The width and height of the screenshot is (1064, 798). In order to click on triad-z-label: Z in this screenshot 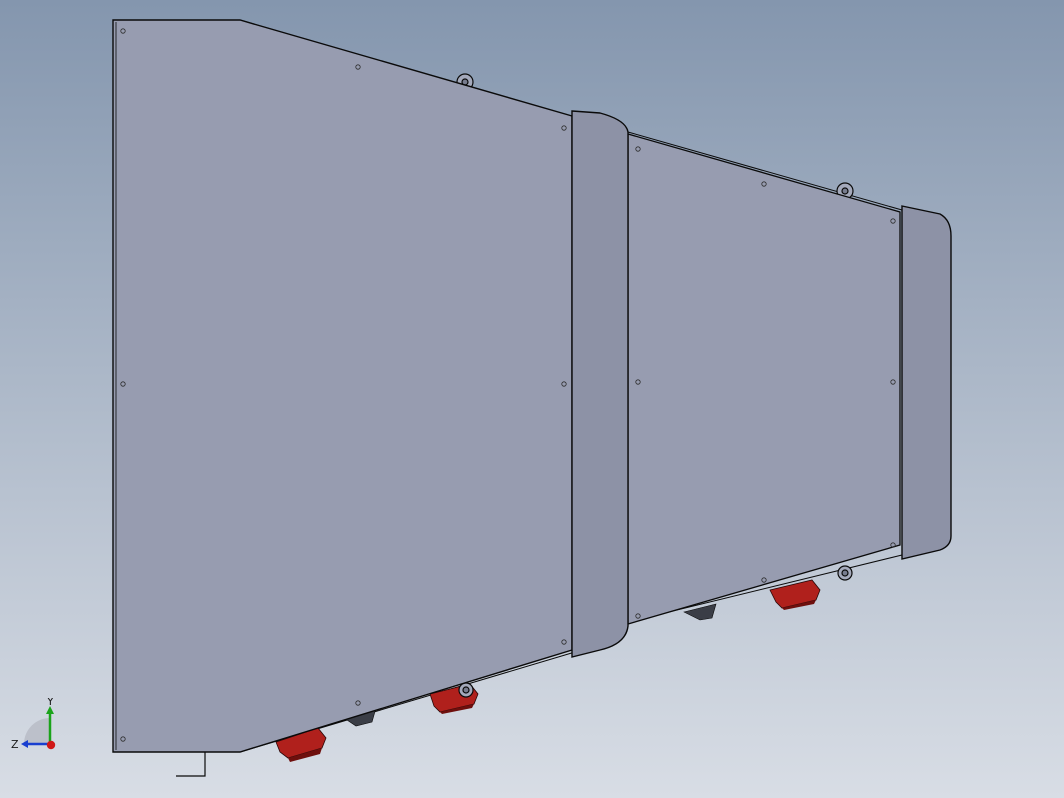, I will do `click(15, 744)`.